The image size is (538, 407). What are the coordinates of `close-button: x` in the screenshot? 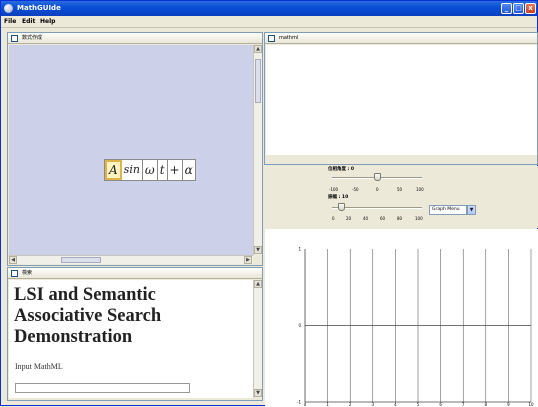 It's located at (530, 8).